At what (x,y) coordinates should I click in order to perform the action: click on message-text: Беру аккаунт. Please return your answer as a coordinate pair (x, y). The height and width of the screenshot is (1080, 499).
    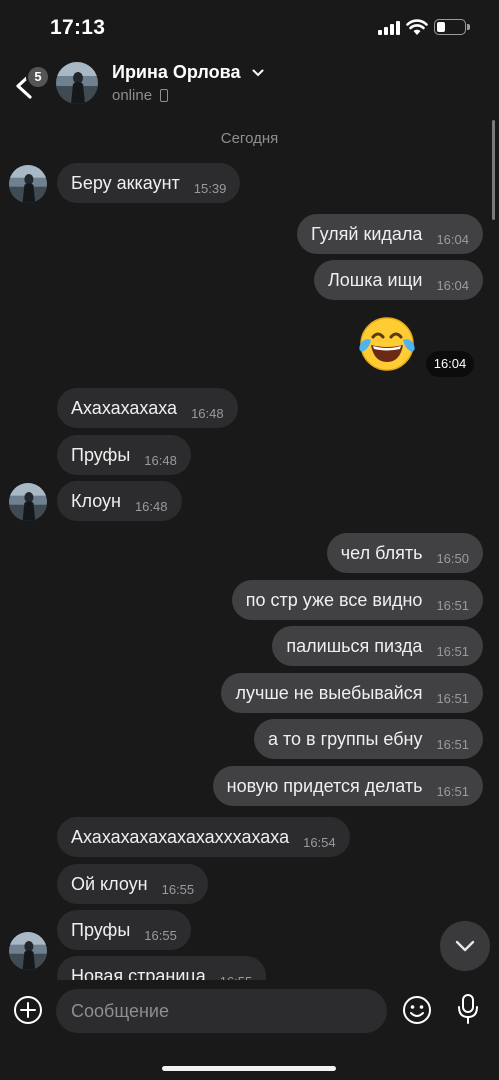
    Looking at the image, I should click on (125, 182).